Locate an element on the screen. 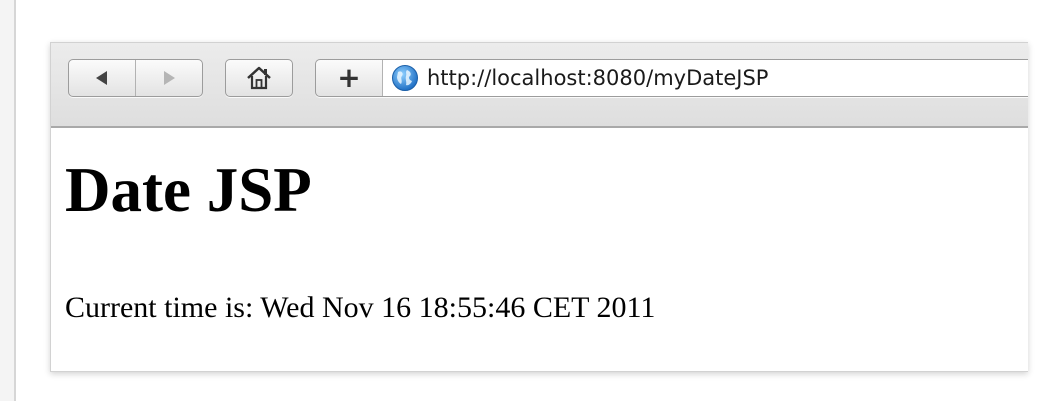 Image resolution: width=1057 pixels, height=401 pixels. back-button is located at coordinates (102, 78).